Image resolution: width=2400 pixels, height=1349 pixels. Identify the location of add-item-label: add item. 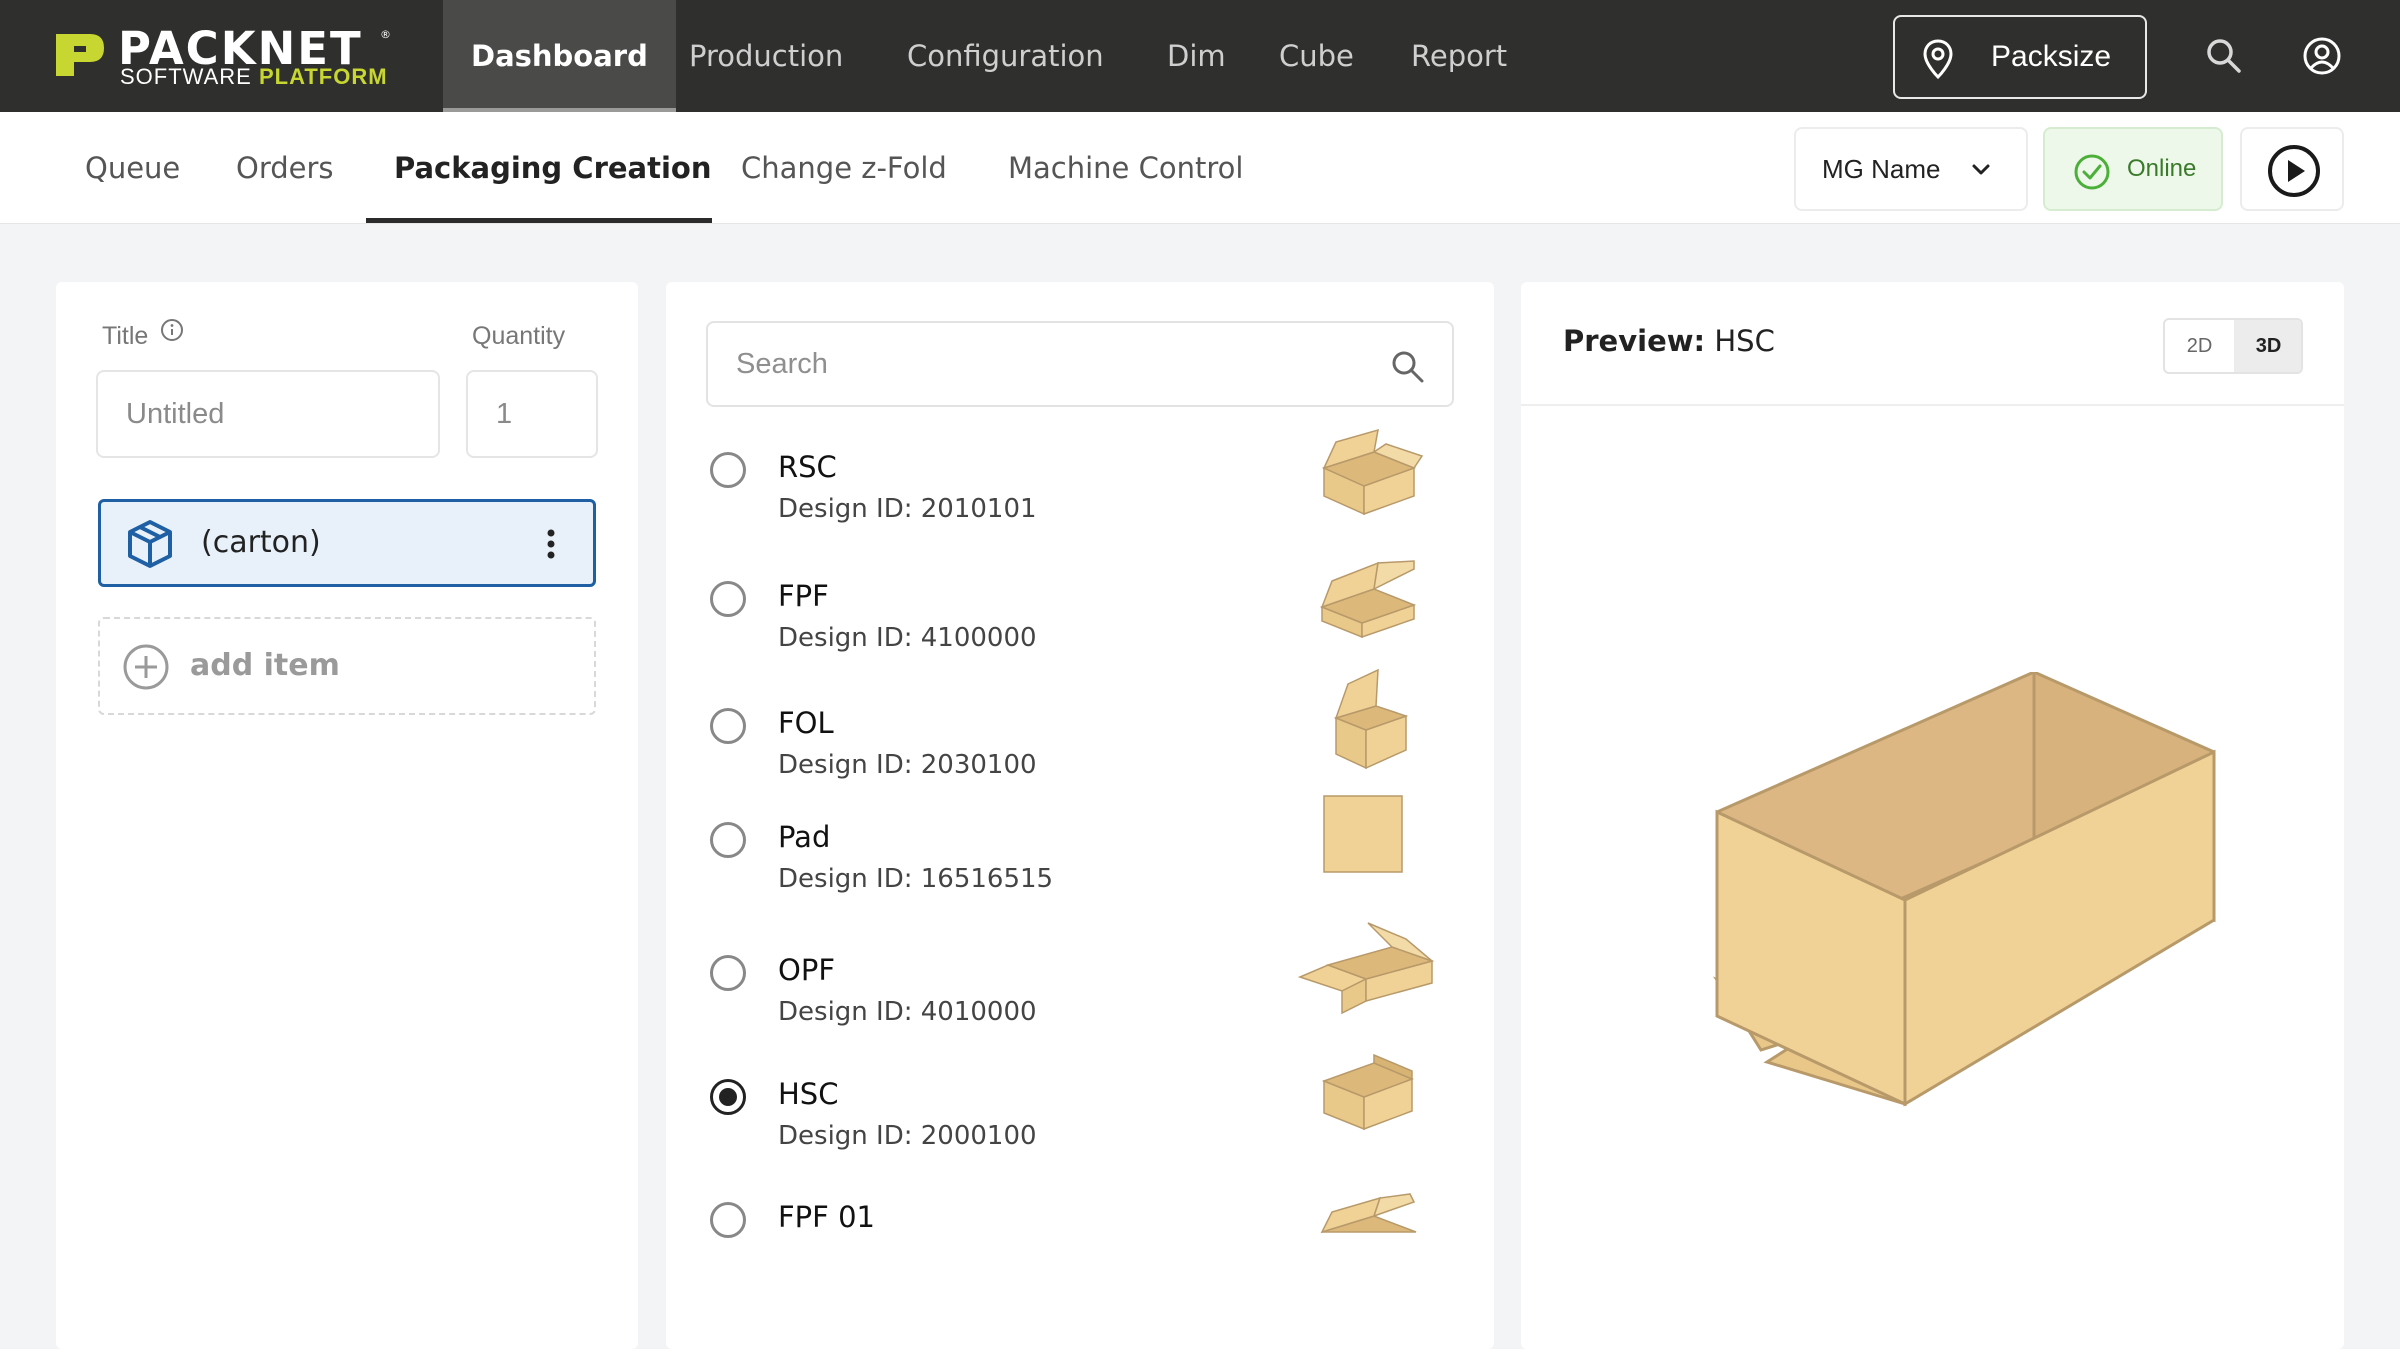
(265, 665).